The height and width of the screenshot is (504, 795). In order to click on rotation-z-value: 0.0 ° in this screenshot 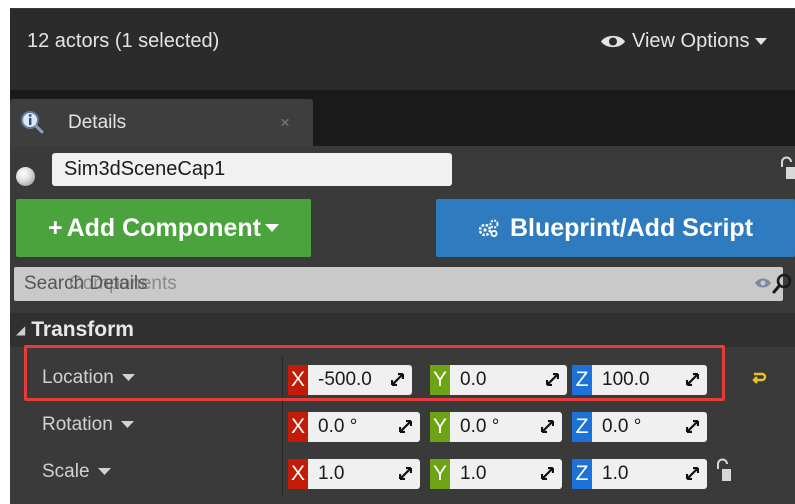, I will do `click(649, 427)`.